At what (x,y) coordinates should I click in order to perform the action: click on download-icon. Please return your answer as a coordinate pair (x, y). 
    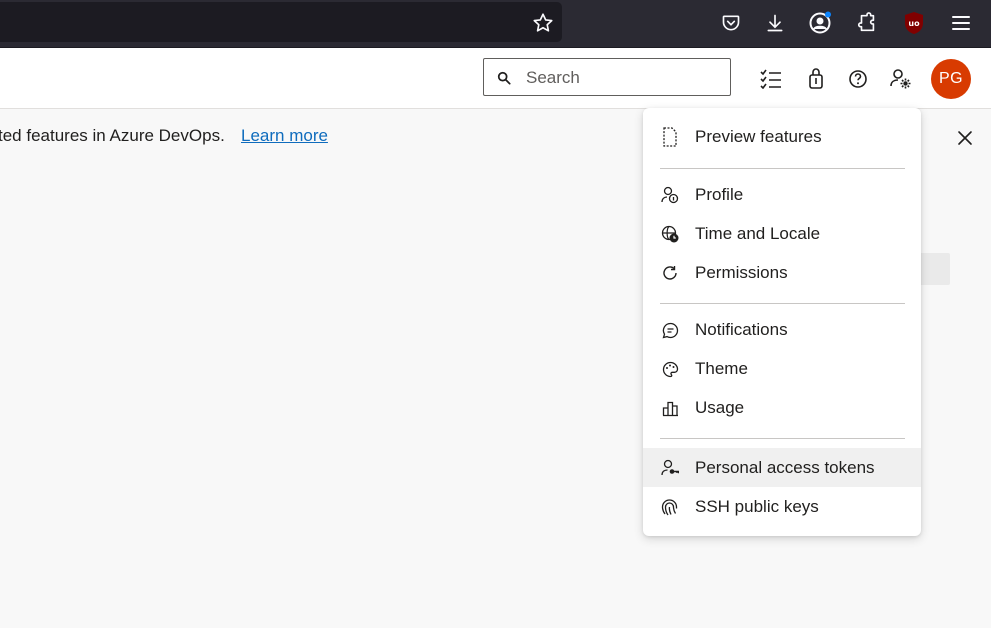
    Looking at the image, I should click on (775, 23).